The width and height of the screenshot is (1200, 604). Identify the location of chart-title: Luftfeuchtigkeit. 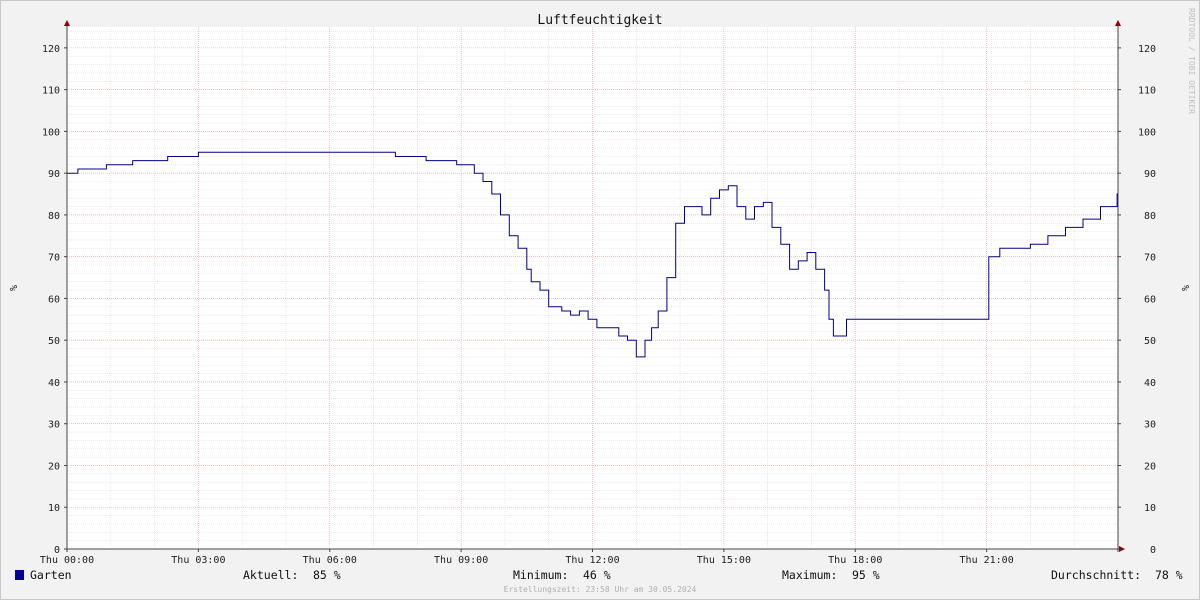
(599, 20).